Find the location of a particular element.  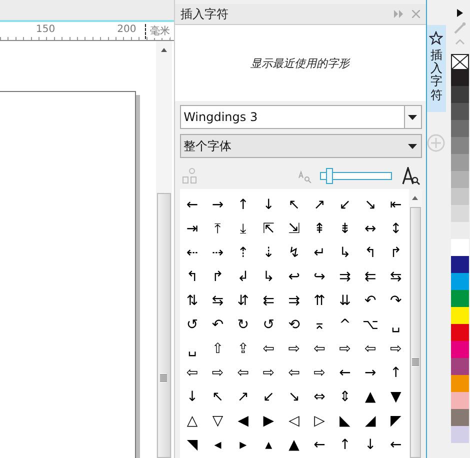

slider-thumb is located at coordinates (329, 176).